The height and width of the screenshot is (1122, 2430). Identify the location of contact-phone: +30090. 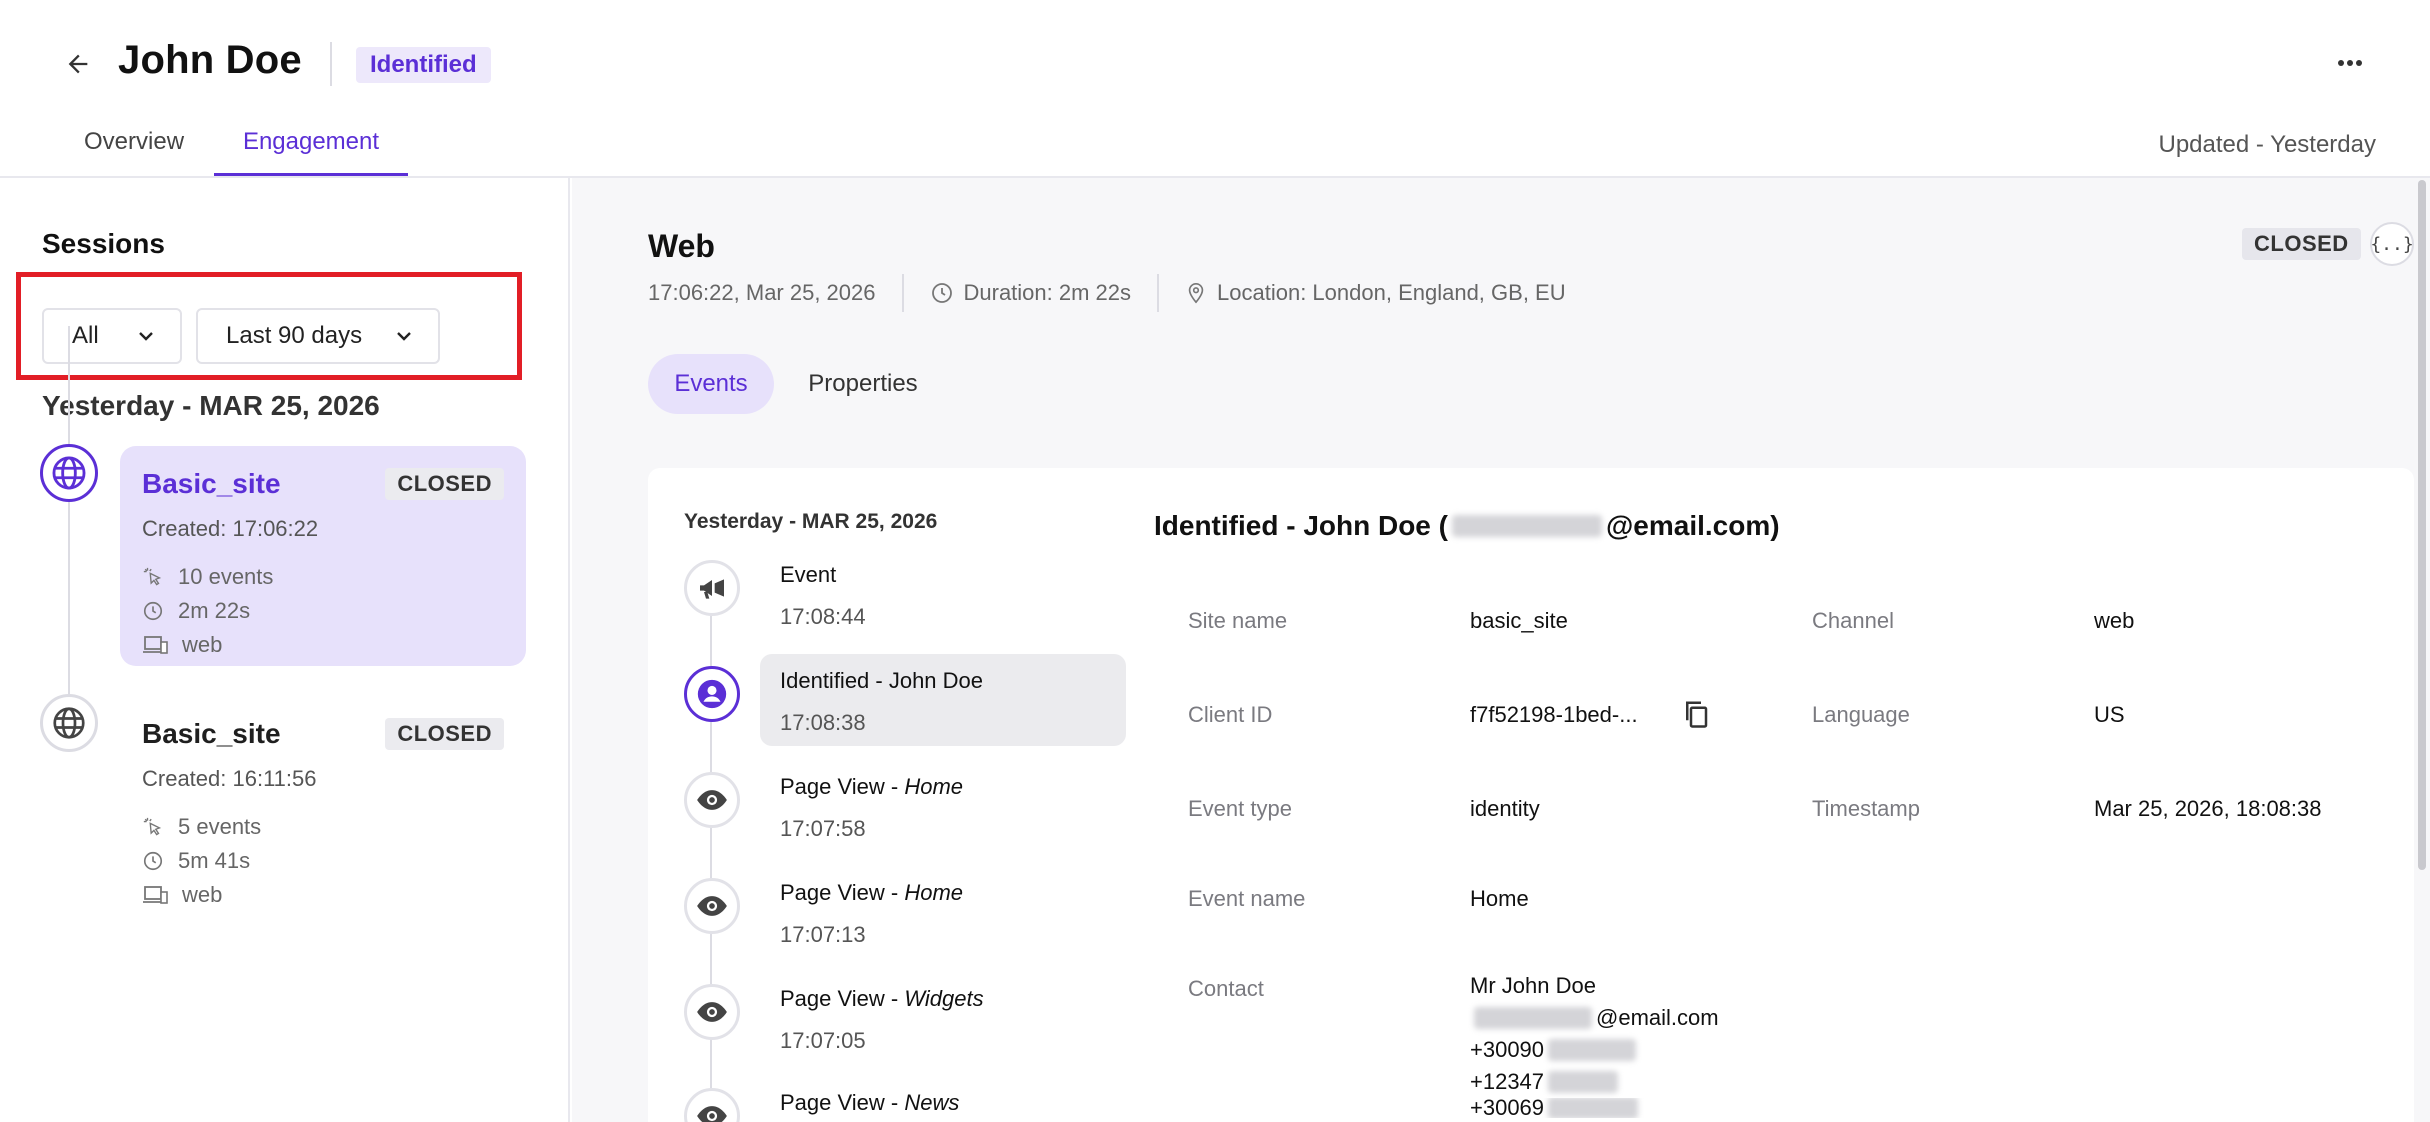
(1594, 1050).